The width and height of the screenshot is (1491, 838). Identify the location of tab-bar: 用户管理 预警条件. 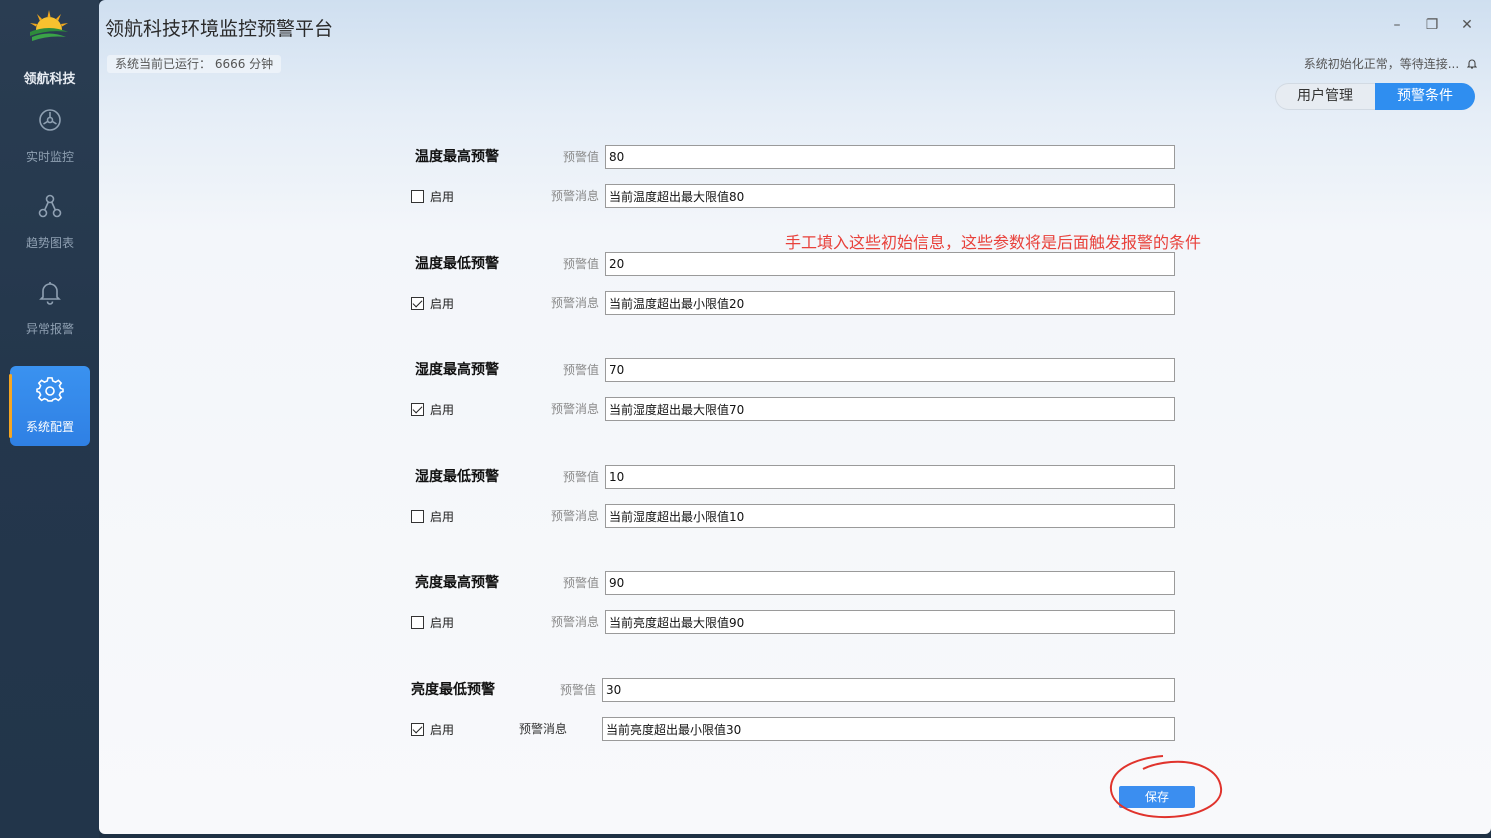
(1375, 96).